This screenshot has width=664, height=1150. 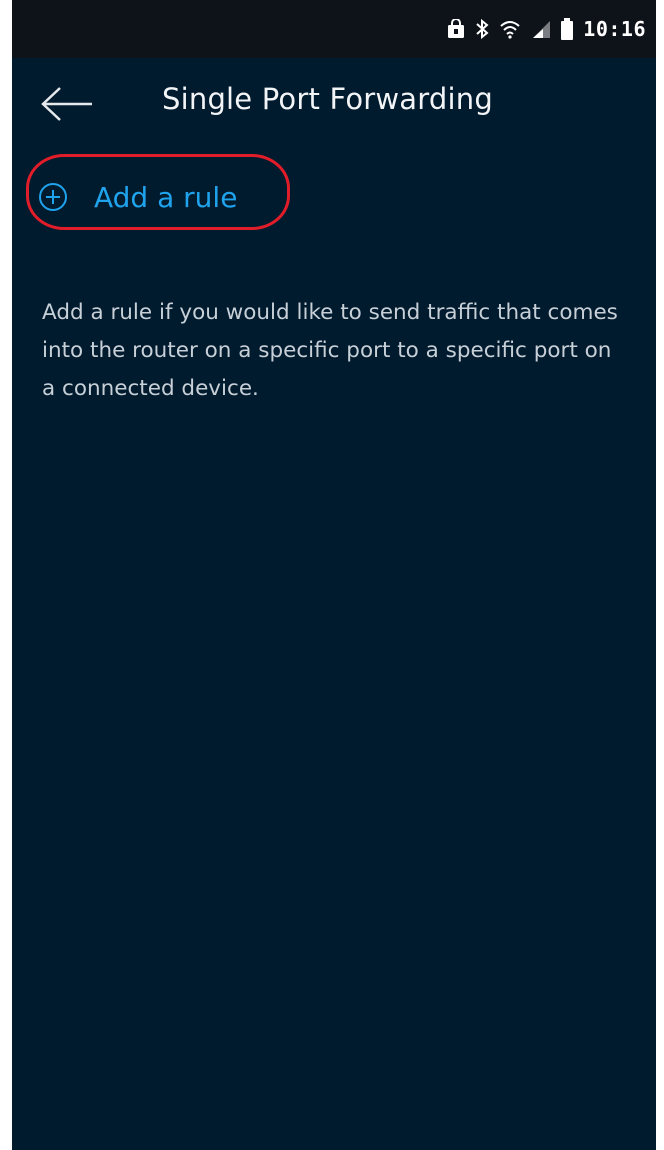 What do you see at coordinates (567, 29) in the screenshot?
I see `battery-icon` at bounding box center [567, 29].